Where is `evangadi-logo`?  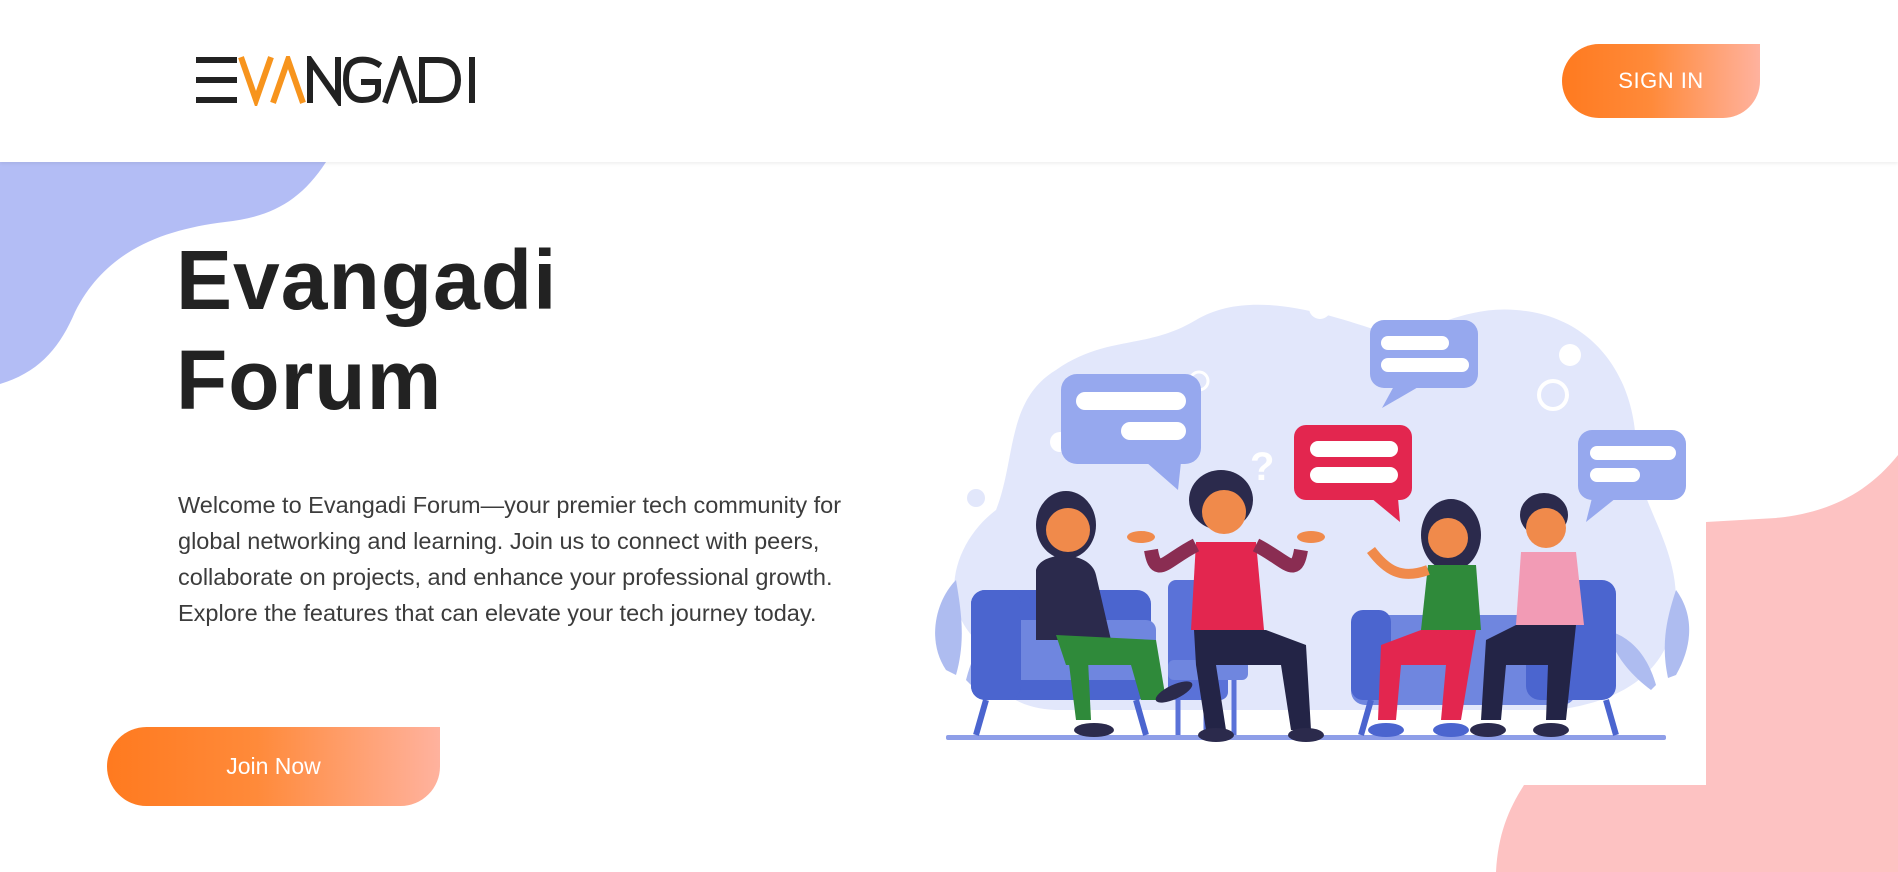
evangadi-logo is located at coordinates (346, 81).